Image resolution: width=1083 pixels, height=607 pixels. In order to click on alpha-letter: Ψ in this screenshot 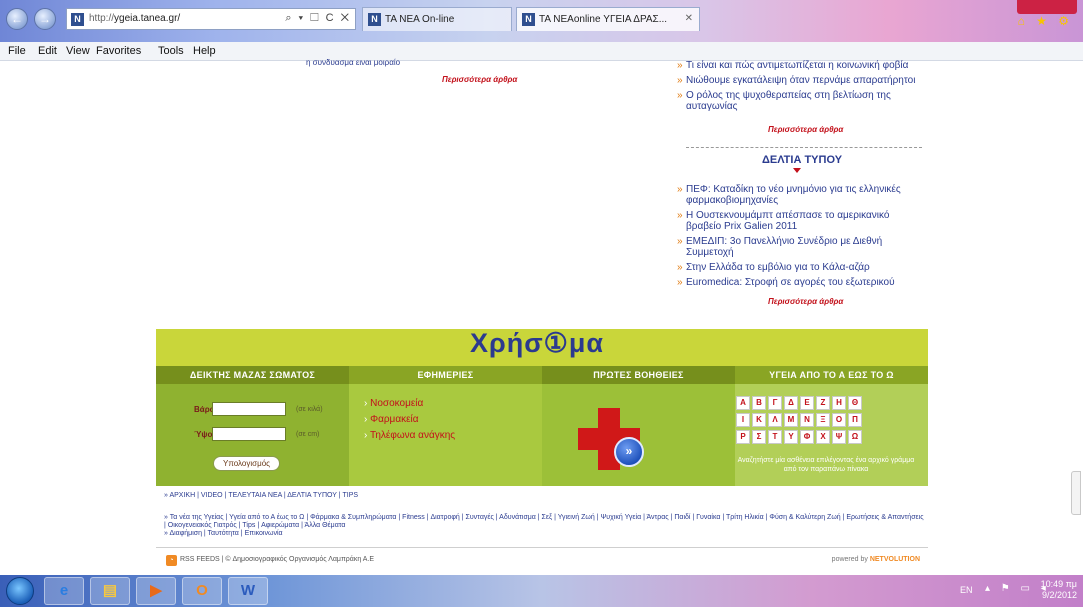, I will do `click(839, 437)`.